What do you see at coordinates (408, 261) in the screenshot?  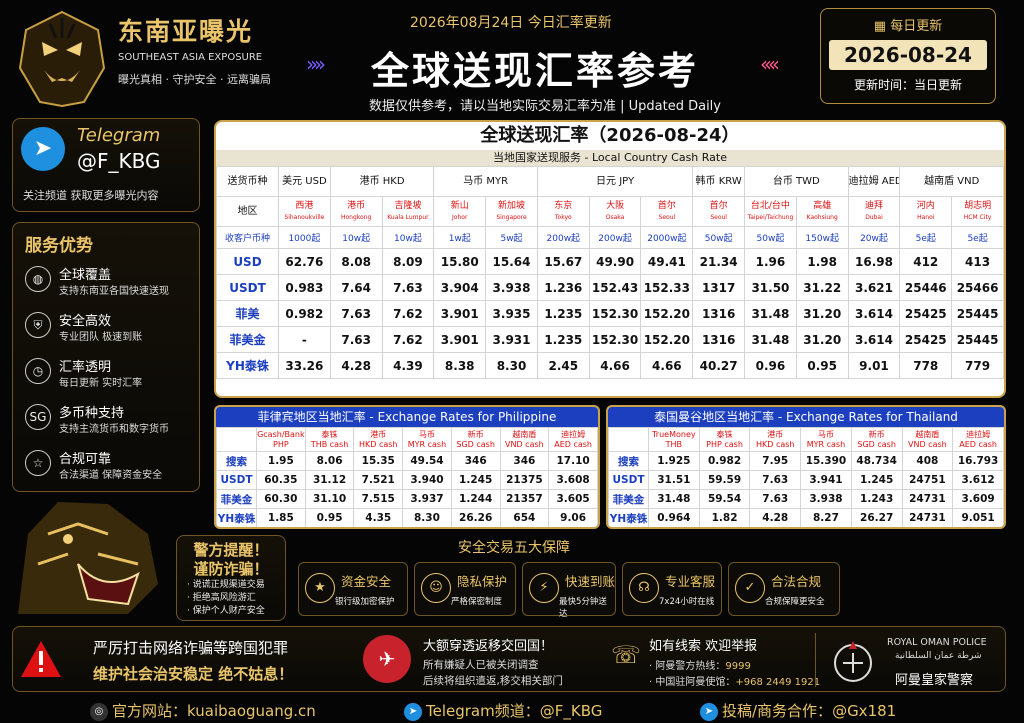 I see `rate-cell: 8.09` at bounding box center [408, 261].